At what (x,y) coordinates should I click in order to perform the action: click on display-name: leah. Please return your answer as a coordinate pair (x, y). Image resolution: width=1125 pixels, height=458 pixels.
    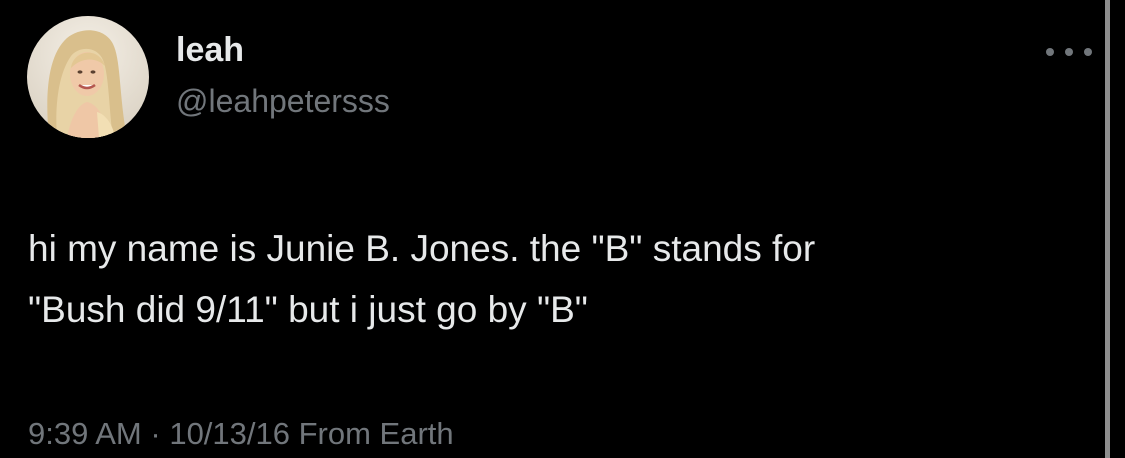
    Looking at the image, I should click on (210, 50).